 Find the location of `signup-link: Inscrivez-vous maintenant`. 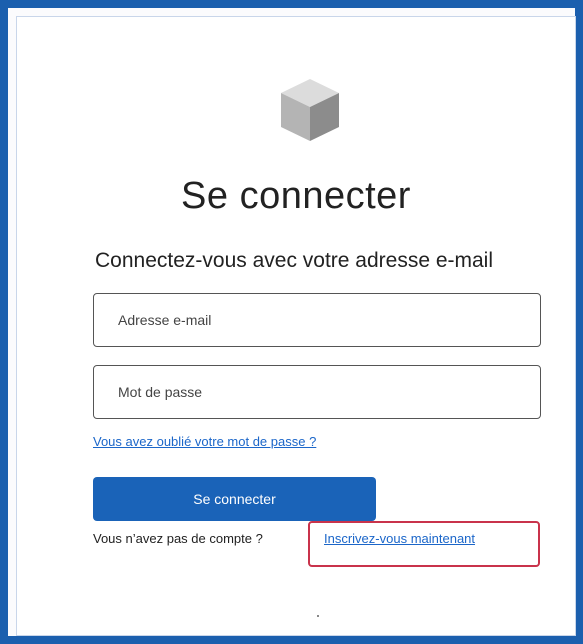

signup-link: Inscrivez-vous maintenant is located at coordinates (399, 538).